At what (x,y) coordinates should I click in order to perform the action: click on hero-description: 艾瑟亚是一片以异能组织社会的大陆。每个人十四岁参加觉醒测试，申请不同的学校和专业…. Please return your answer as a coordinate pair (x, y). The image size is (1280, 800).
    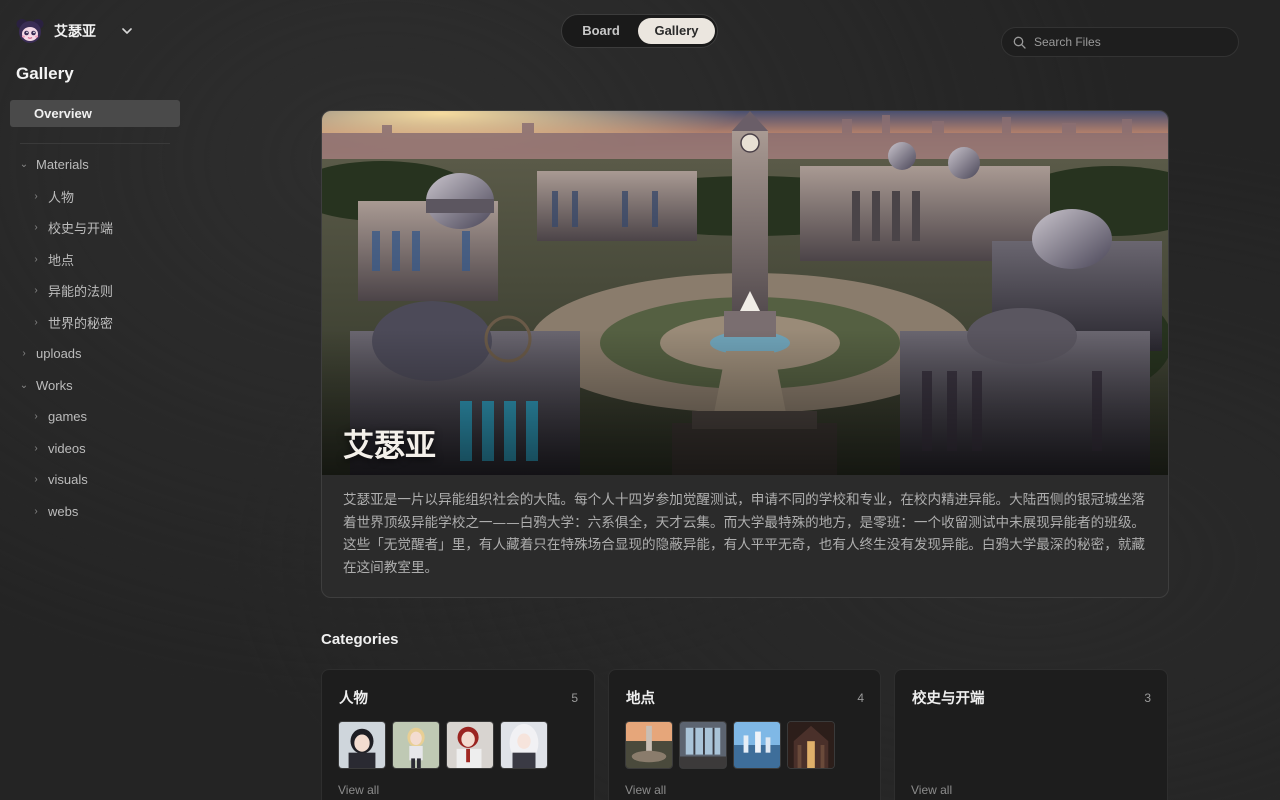
    Looking at the image, I should click on (744, 534).